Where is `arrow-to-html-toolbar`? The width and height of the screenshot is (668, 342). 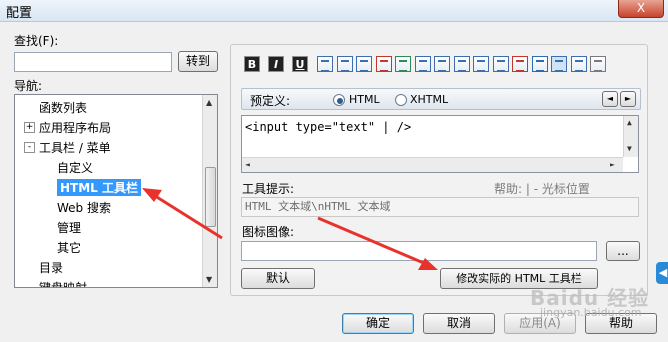
arrow-to-html-toolbar is located at coordinates (187, 216).